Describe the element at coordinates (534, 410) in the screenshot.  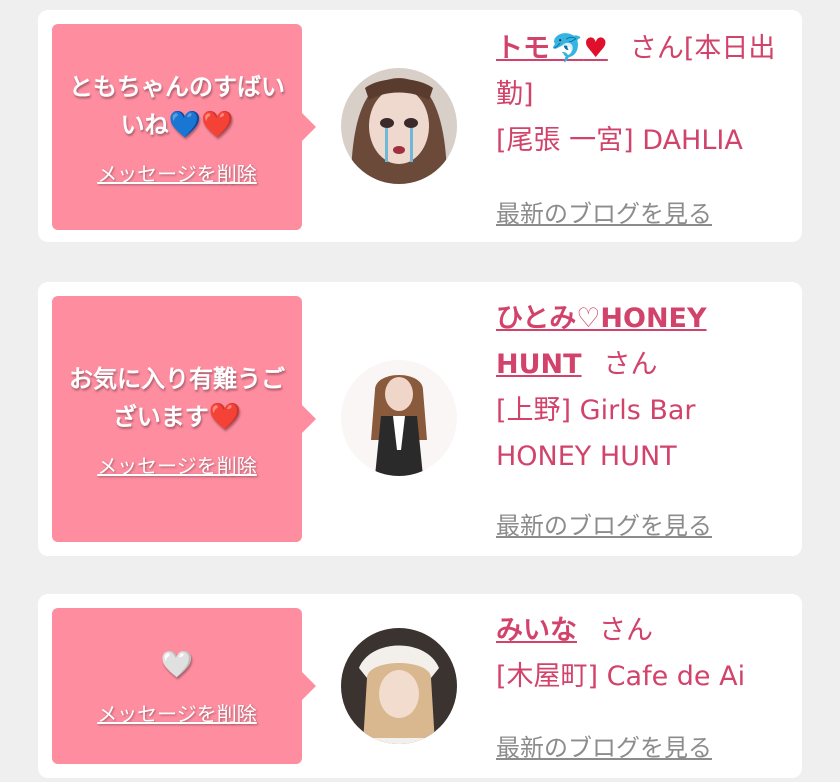
I see `area-label: [上野]` at that location.